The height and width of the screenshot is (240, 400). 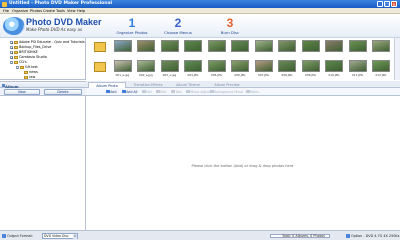 What do you see at coordinates (212, 91) in the screenshot?
I see `background-music-icon` at bounding box center [212, 91].